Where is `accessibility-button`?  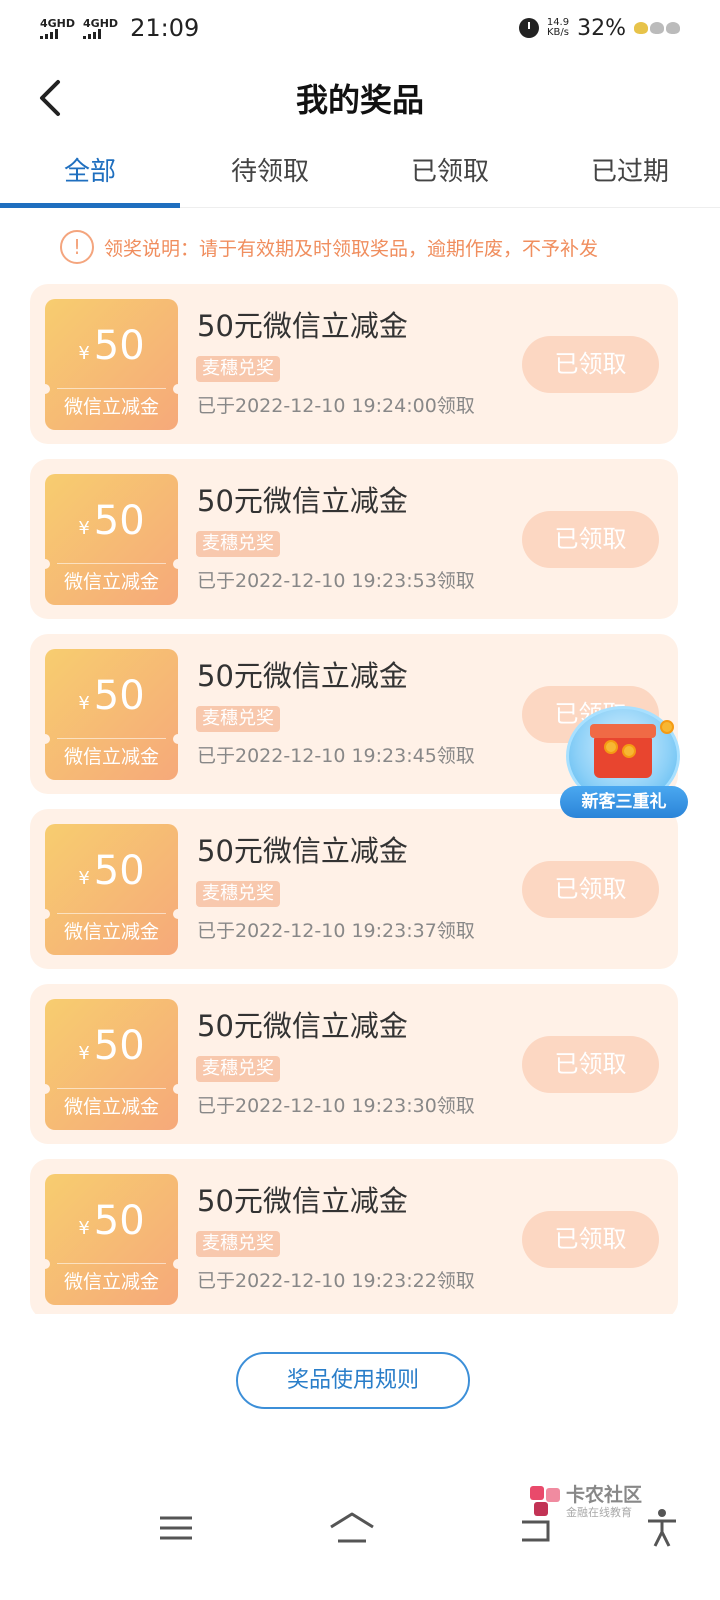 accessibility-button is located at coordinates (662, 1528).